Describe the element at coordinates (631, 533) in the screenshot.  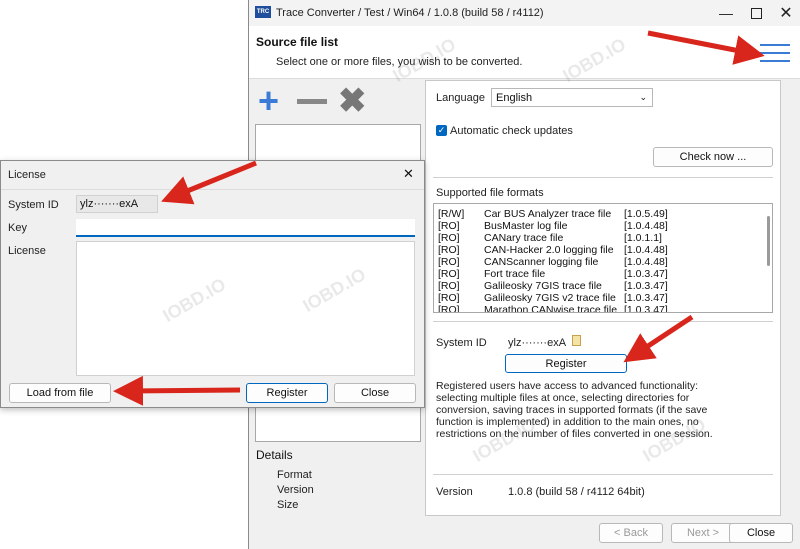
I see `back-button: < Back` at that location.